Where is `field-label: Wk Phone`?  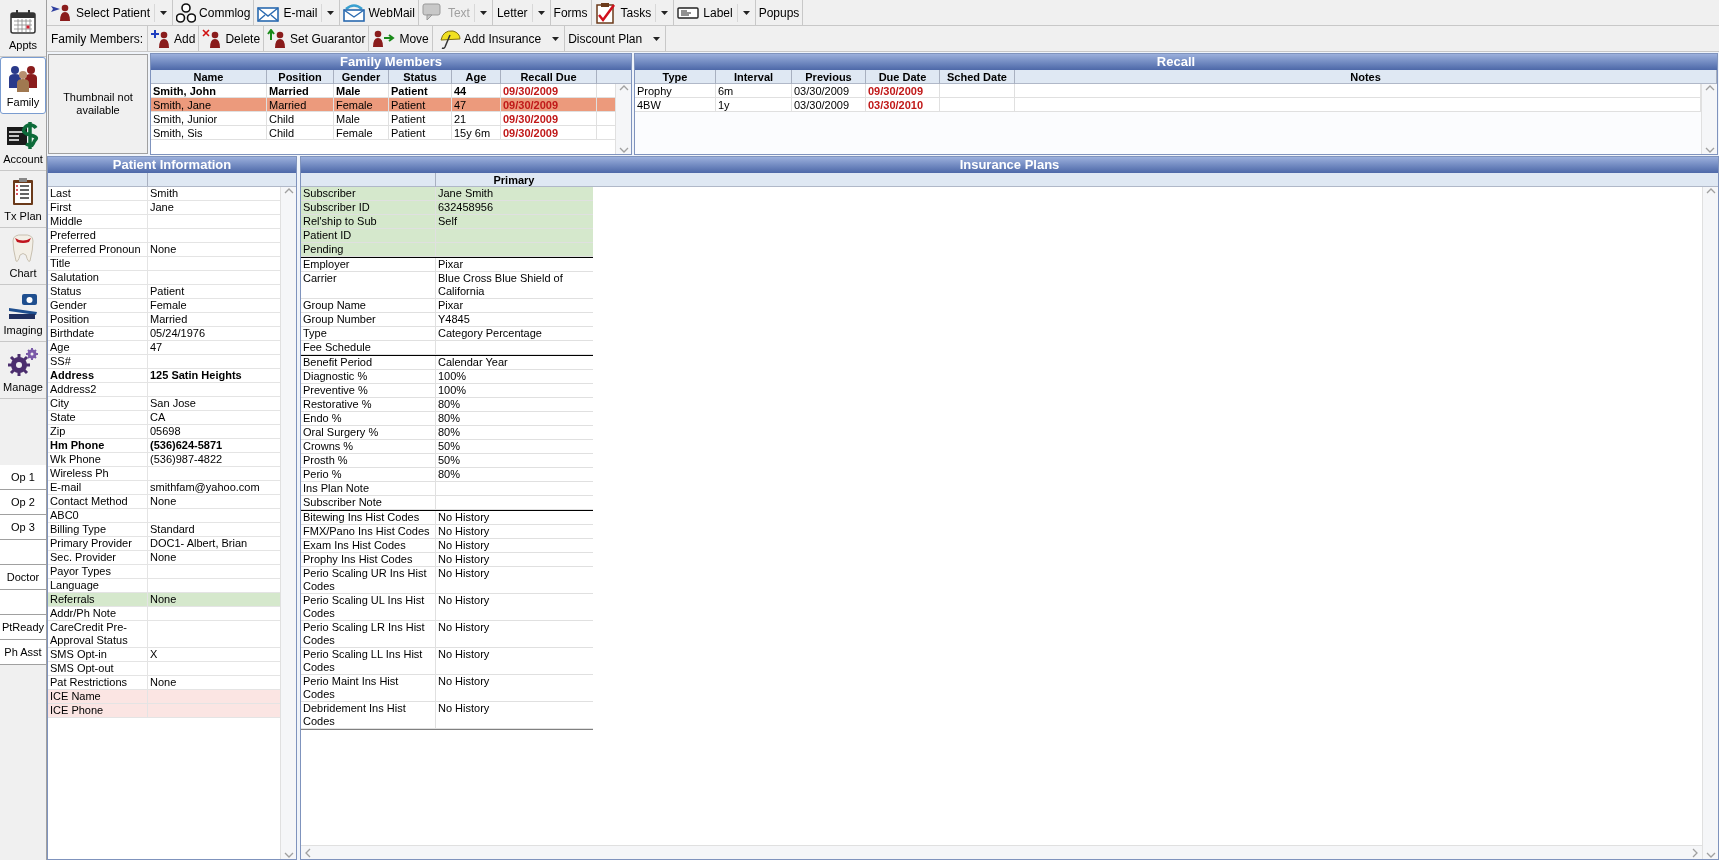
field-label: Wk Phone is located at coordinates (98, 459).